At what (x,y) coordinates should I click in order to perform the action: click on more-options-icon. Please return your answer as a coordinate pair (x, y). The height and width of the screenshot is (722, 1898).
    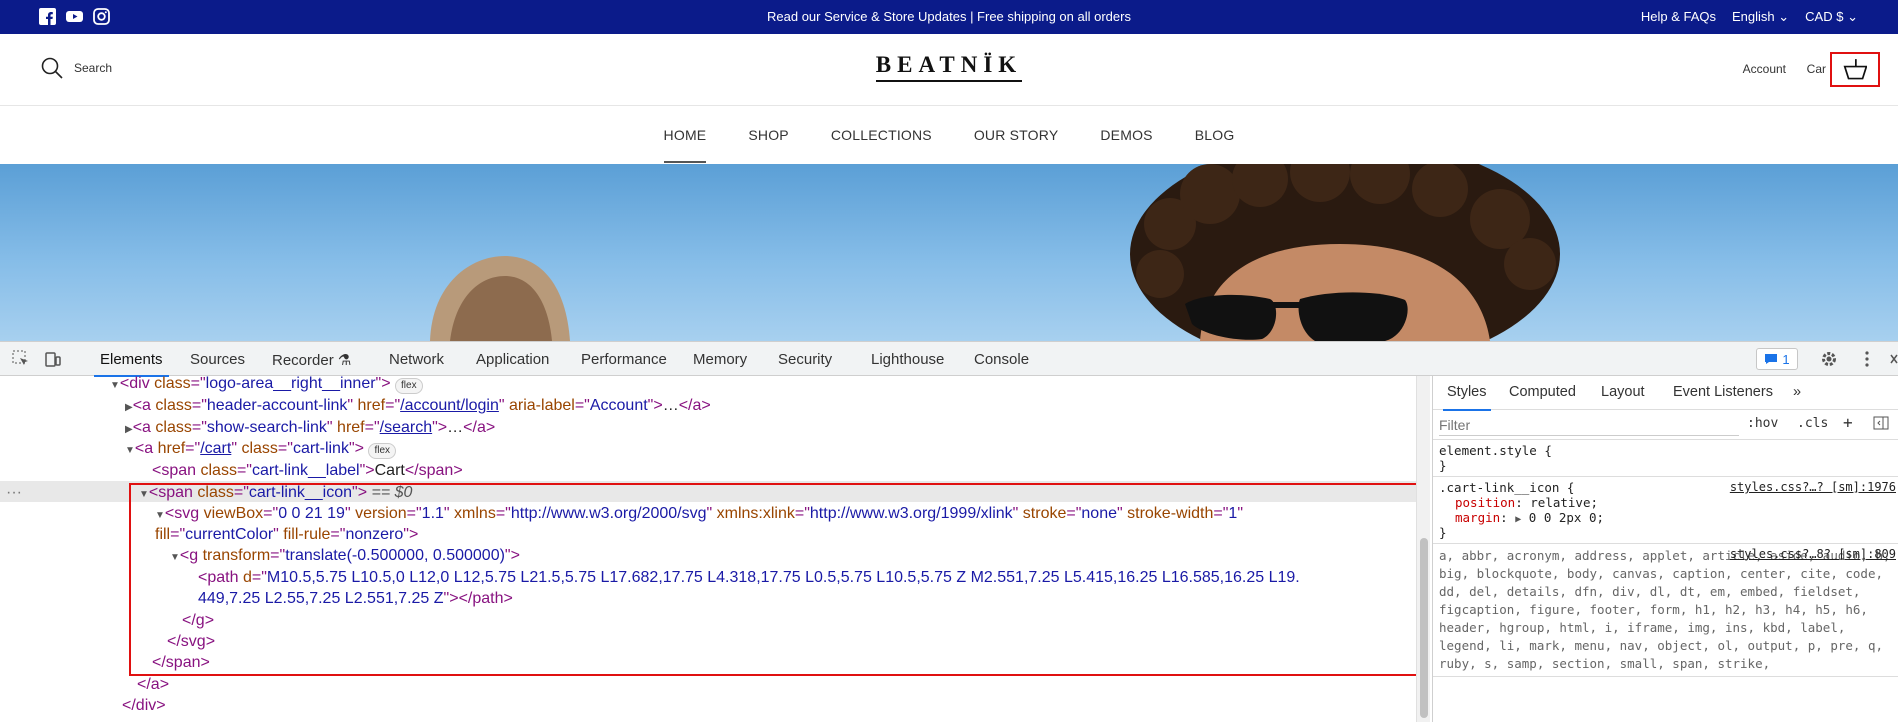
    Looking at the image, I should click on (1867, 359).